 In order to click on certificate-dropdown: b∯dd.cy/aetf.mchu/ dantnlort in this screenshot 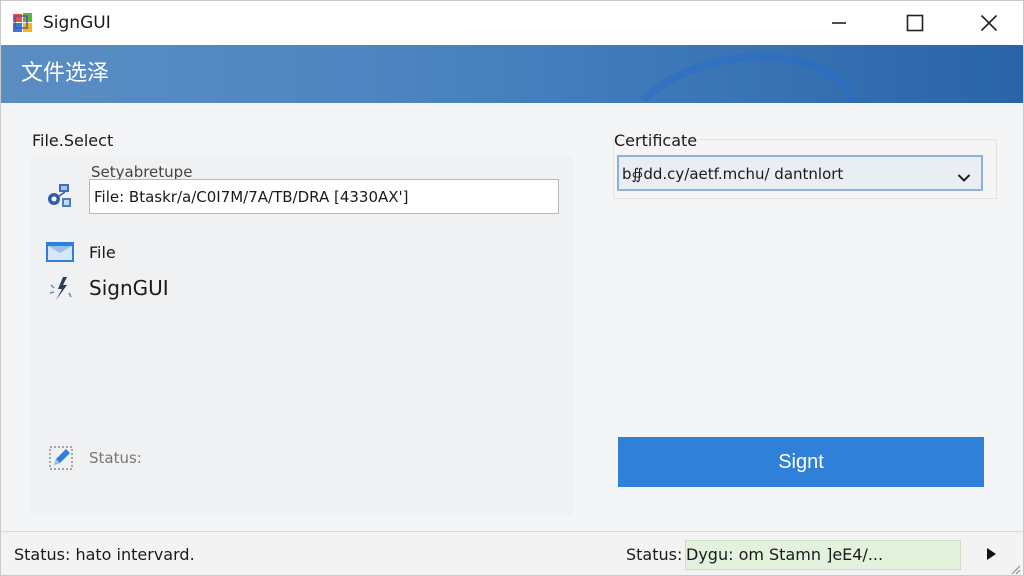, I will do `click(800, 173)`.